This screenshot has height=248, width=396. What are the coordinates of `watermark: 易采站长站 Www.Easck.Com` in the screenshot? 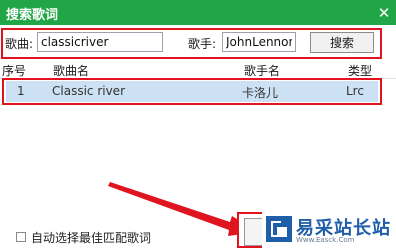 It's located at (329, 230).